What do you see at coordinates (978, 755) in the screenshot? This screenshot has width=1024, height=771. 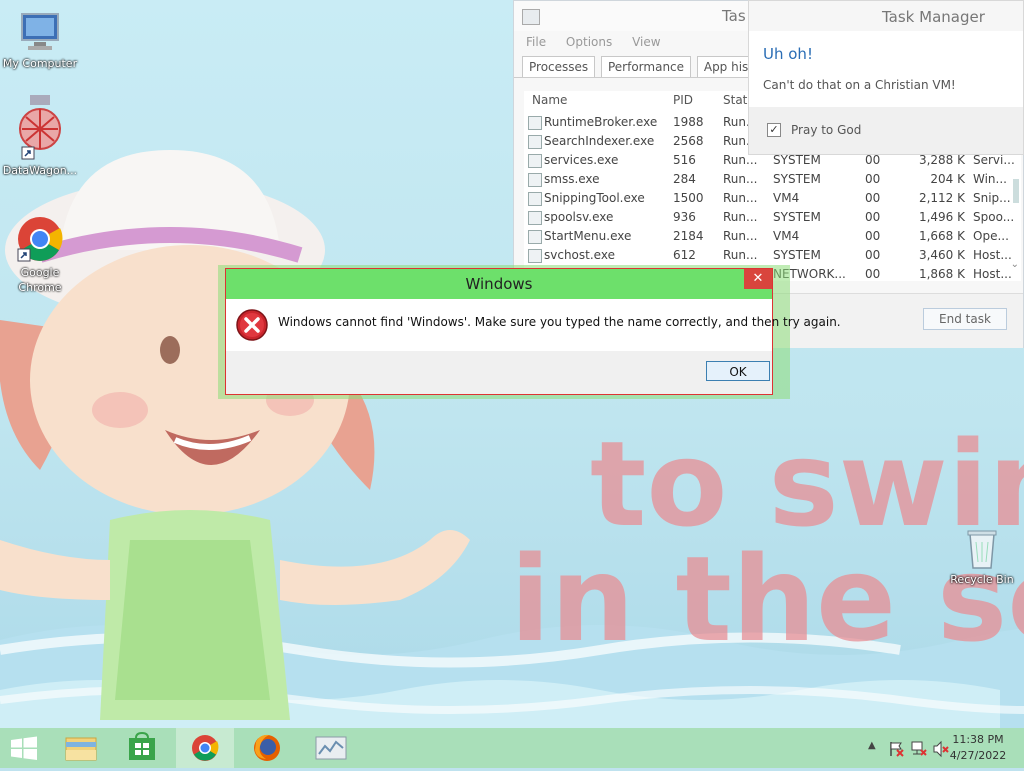 I see `clock-date: 4/27/2022` at bounding box center [978, 755].